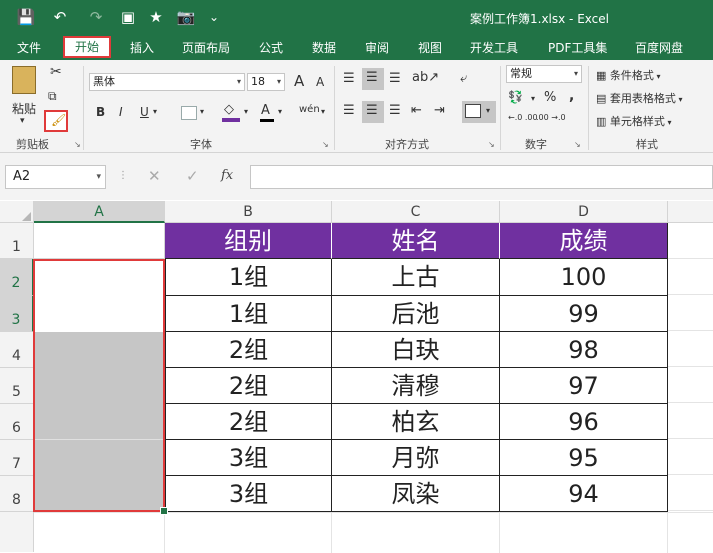  Describe the element at coordinates (121, 112) in the screenshot. I see `italic-button: I` at that location.